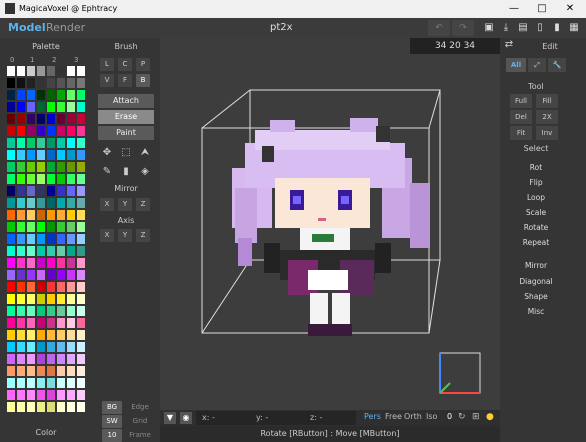  Describe the element at coordinates (143, 80) in the screenshot. I see `brush-mode-b: B` at that location.